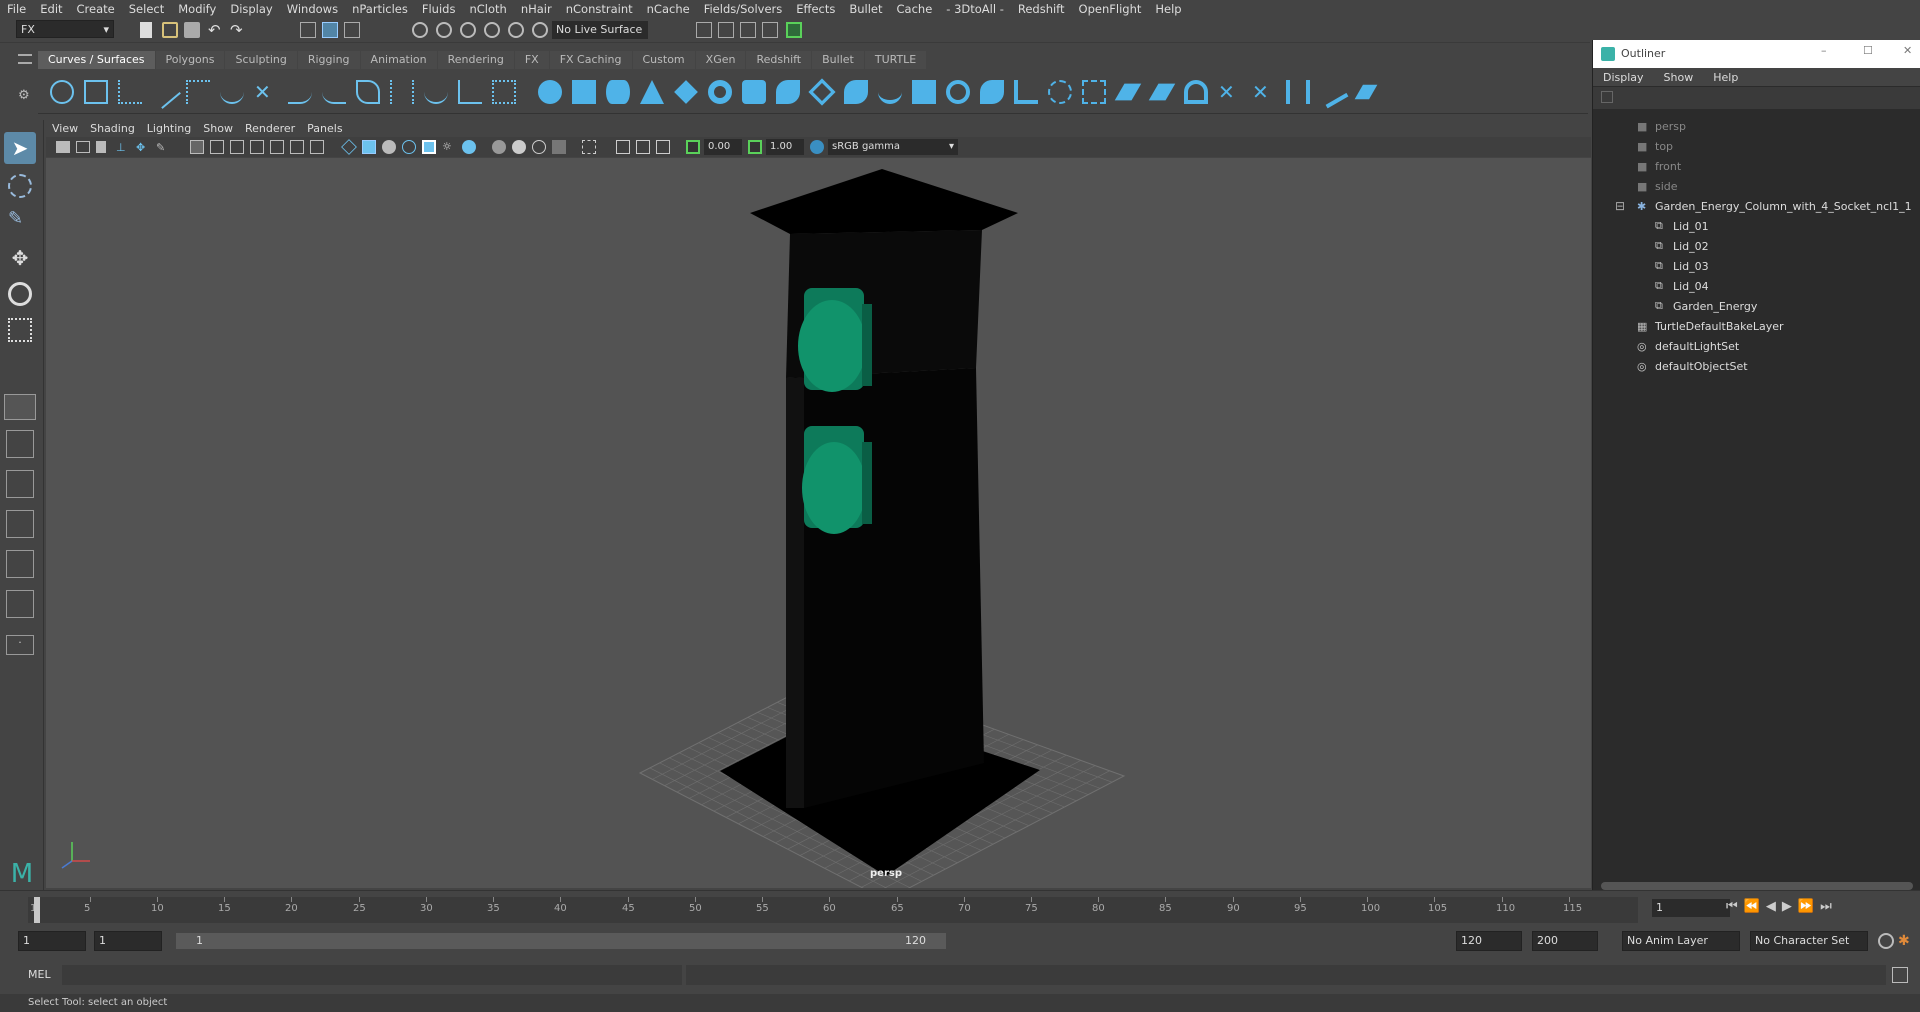 This screenshot has height=1012, width=1920. I want to click on loft-icon, so click(788, 92).